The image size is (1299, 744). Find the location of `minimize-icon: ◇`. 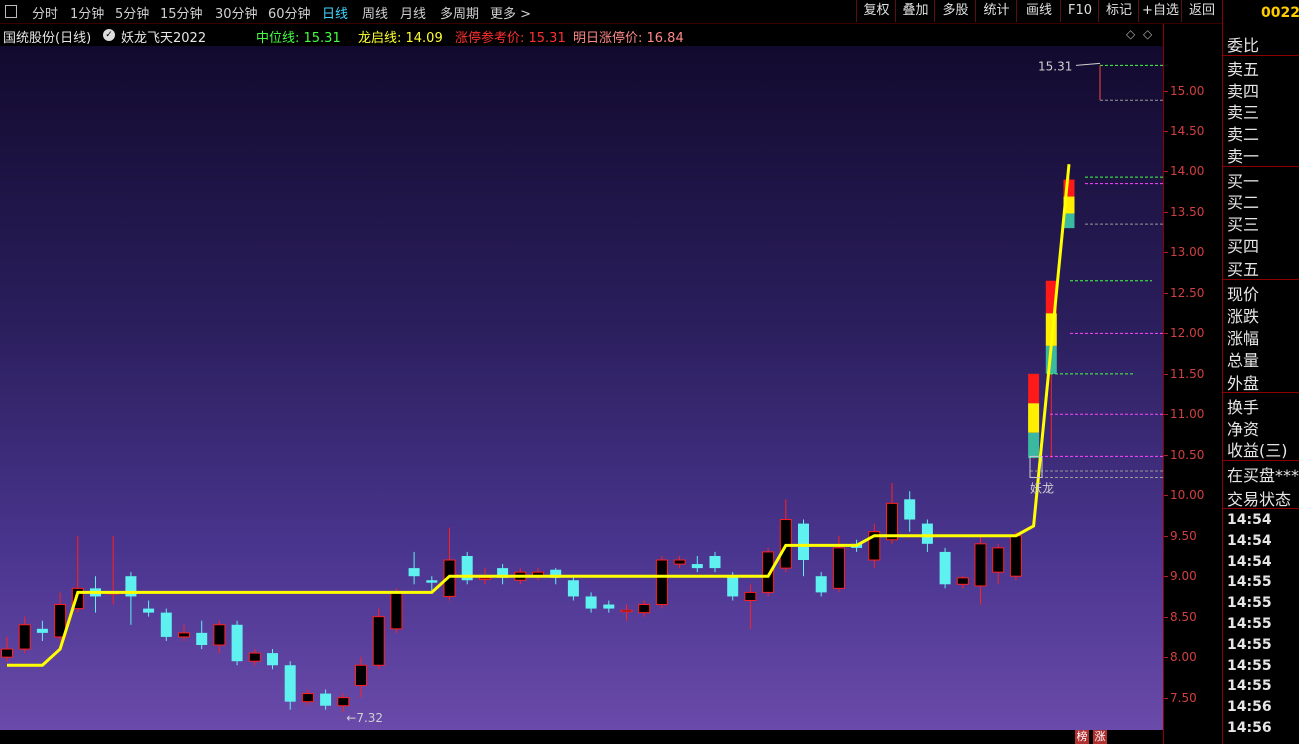

minimize-icon: ◇ is located at coordinates (1147, 34).